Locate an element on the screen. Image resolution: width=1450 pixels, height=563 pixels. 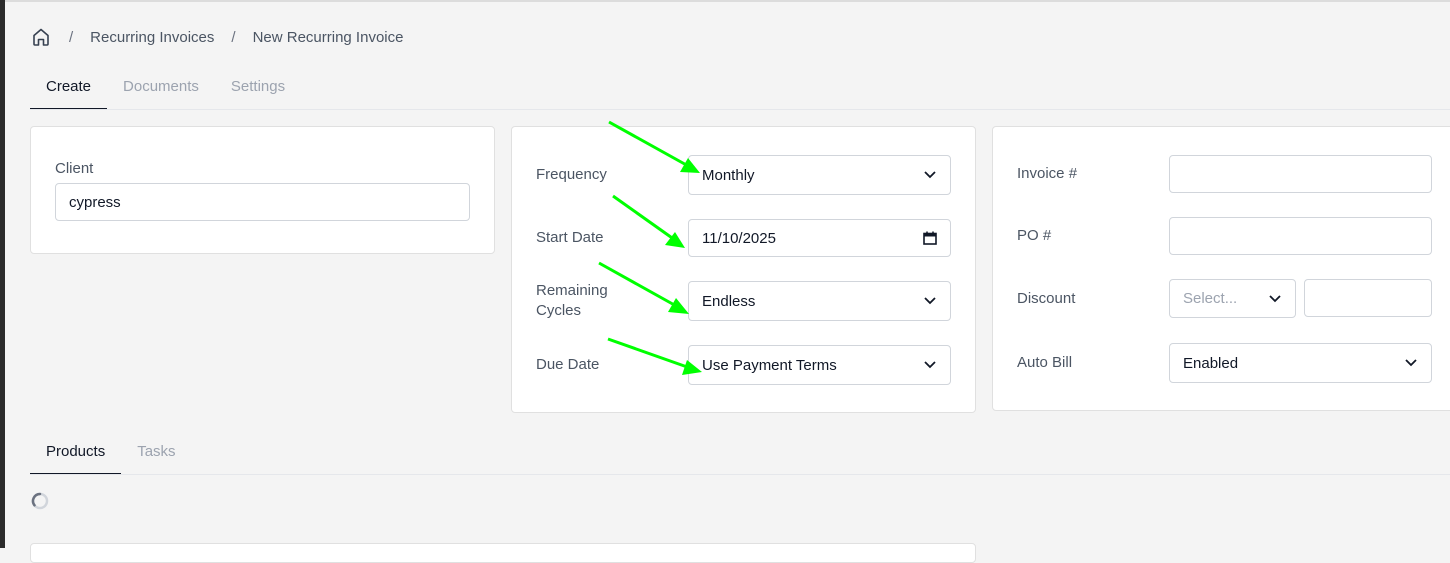
auto-bill-select: Enabled is located at coordinates (1300, 363).